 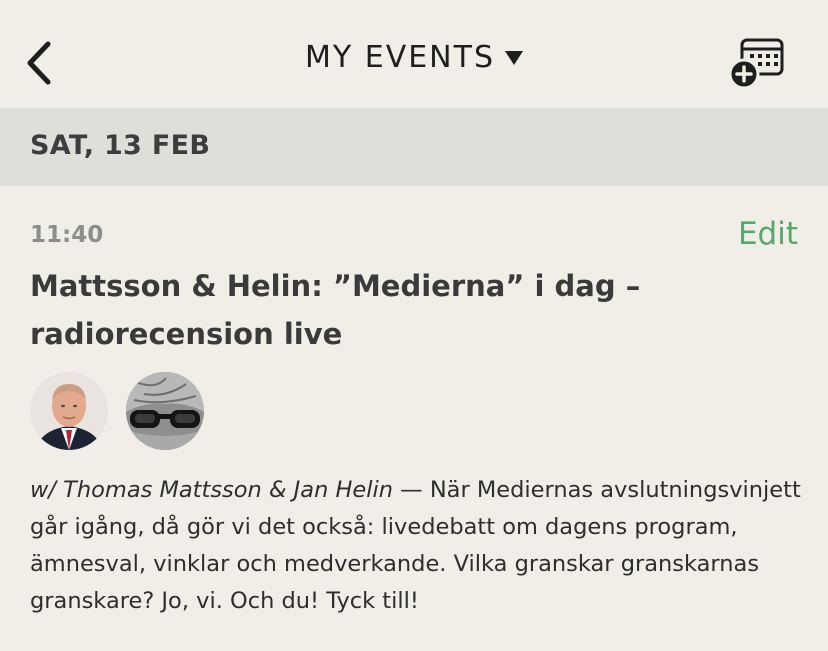 I want to click on avatar-thomas-mattsson, so click(x=69, y=411).